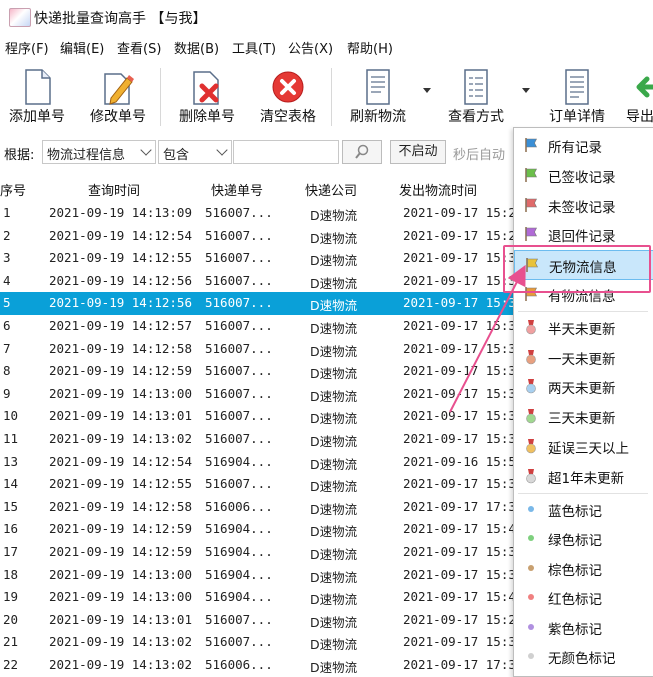  What do you see at coordinates (120, 438) in the screenshot?
I see `cell-query-time: 2021-09-19 14:13:02` at bounding box center [120, 438].